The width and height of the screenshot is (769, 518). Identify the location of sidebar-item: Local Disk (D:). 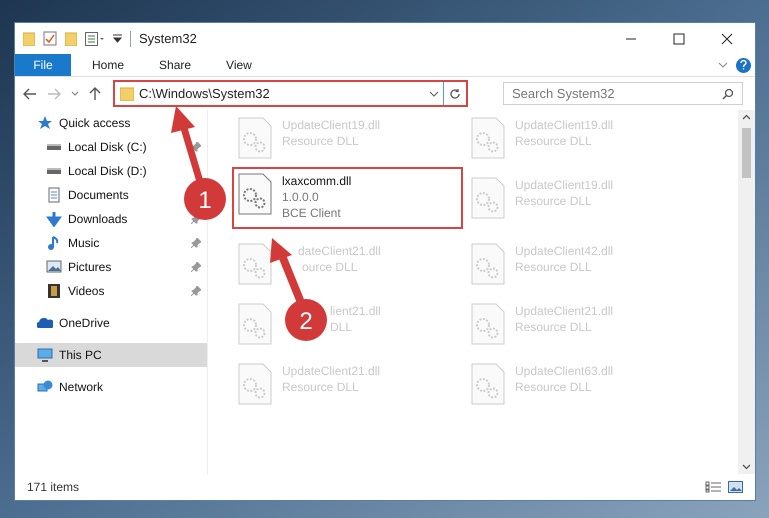
(83, 171).